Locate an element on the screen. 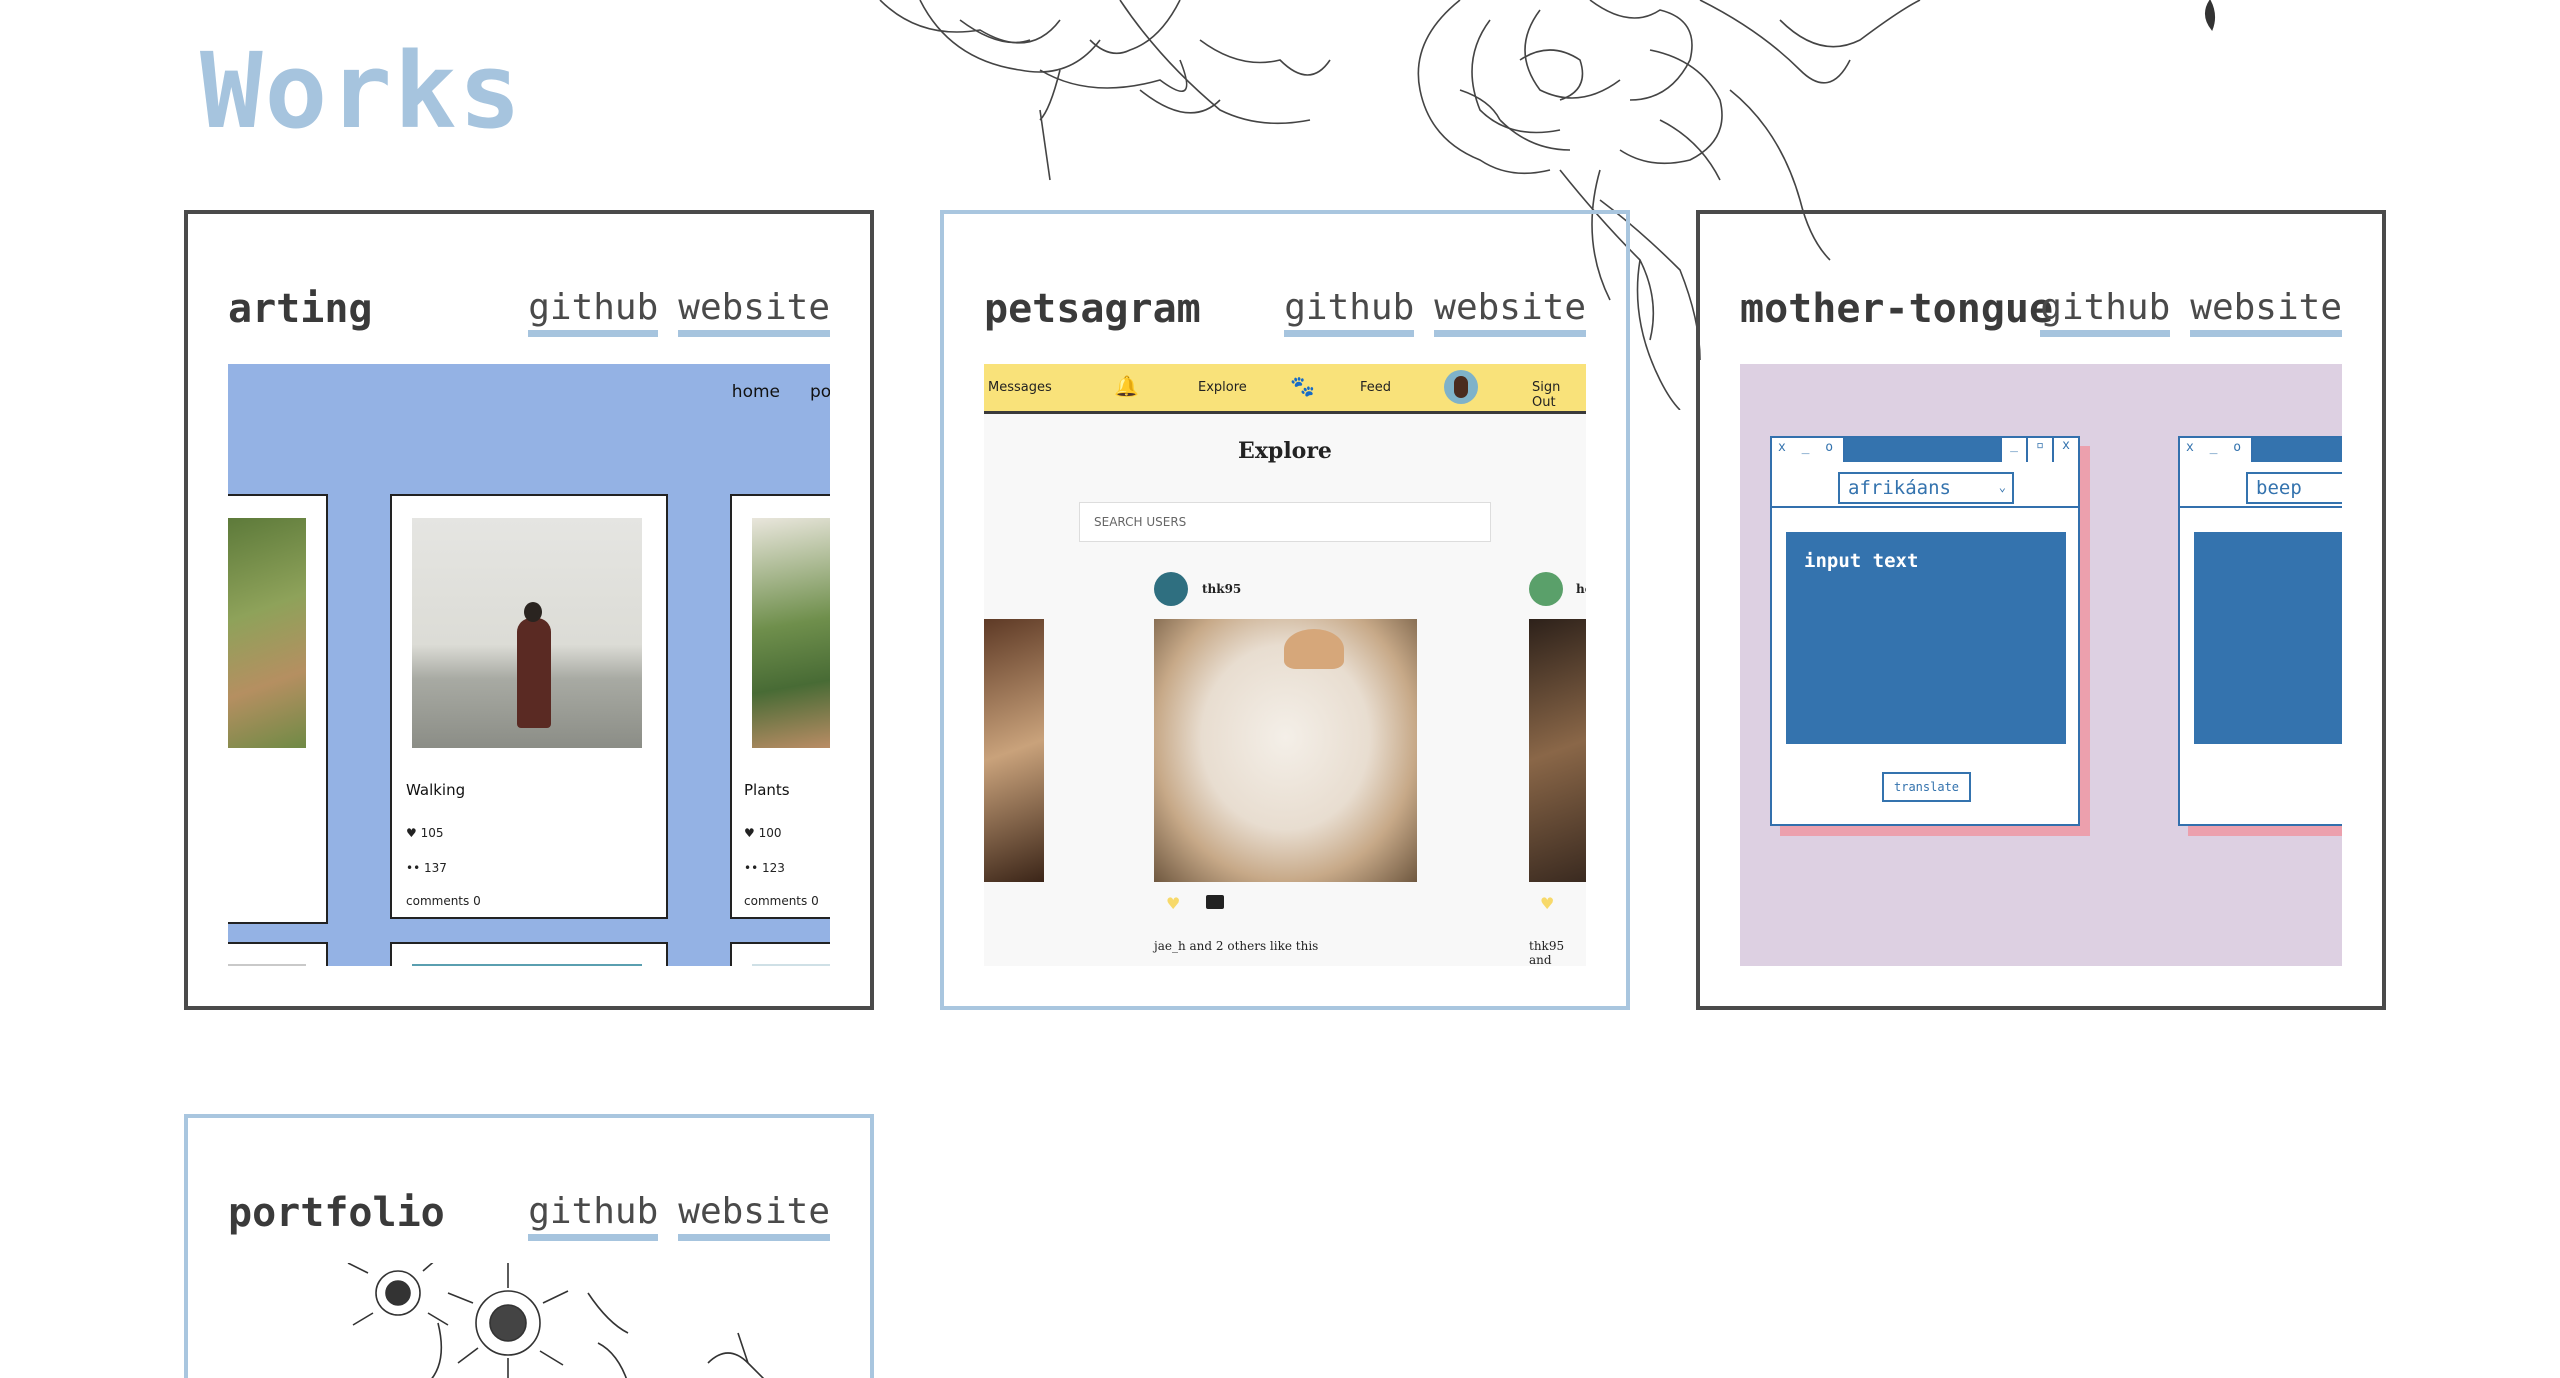 The width and height of the screenshot is (2560, 1378). window-titlebar: x _ o _ ▫ x is located at coordinates (1925, 450).